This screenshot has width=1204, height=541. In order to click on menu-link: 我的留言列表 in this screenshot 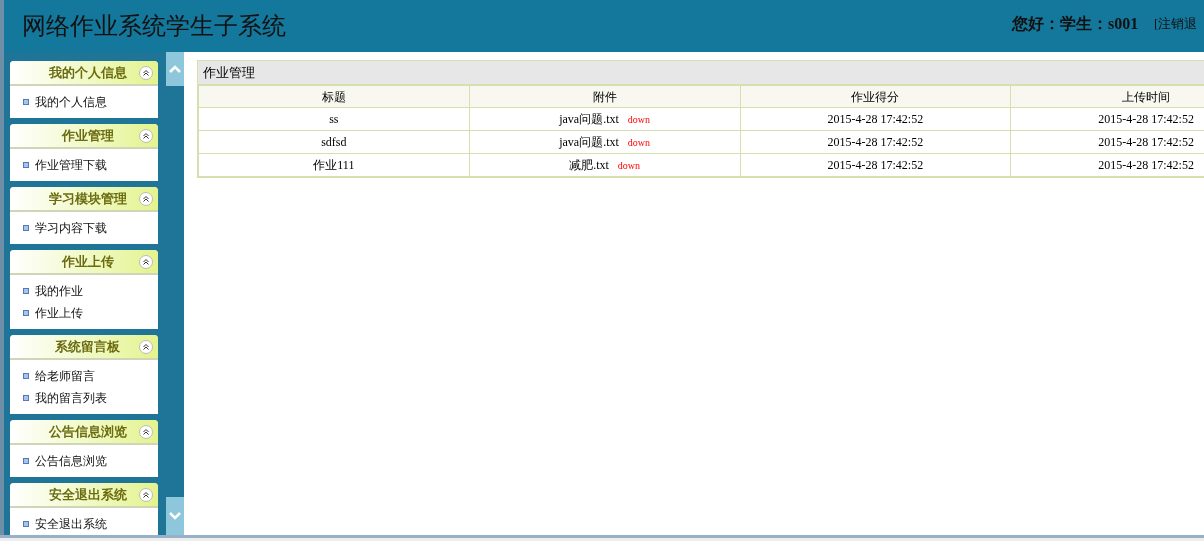, I will do `click(71, 398)`.